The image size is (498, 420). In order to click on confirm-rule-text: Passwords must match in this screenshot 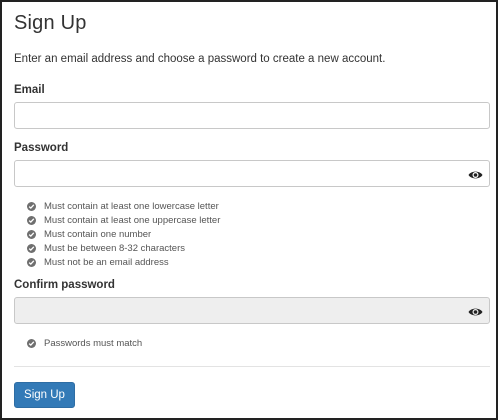, I will do `click(93, 343)`.